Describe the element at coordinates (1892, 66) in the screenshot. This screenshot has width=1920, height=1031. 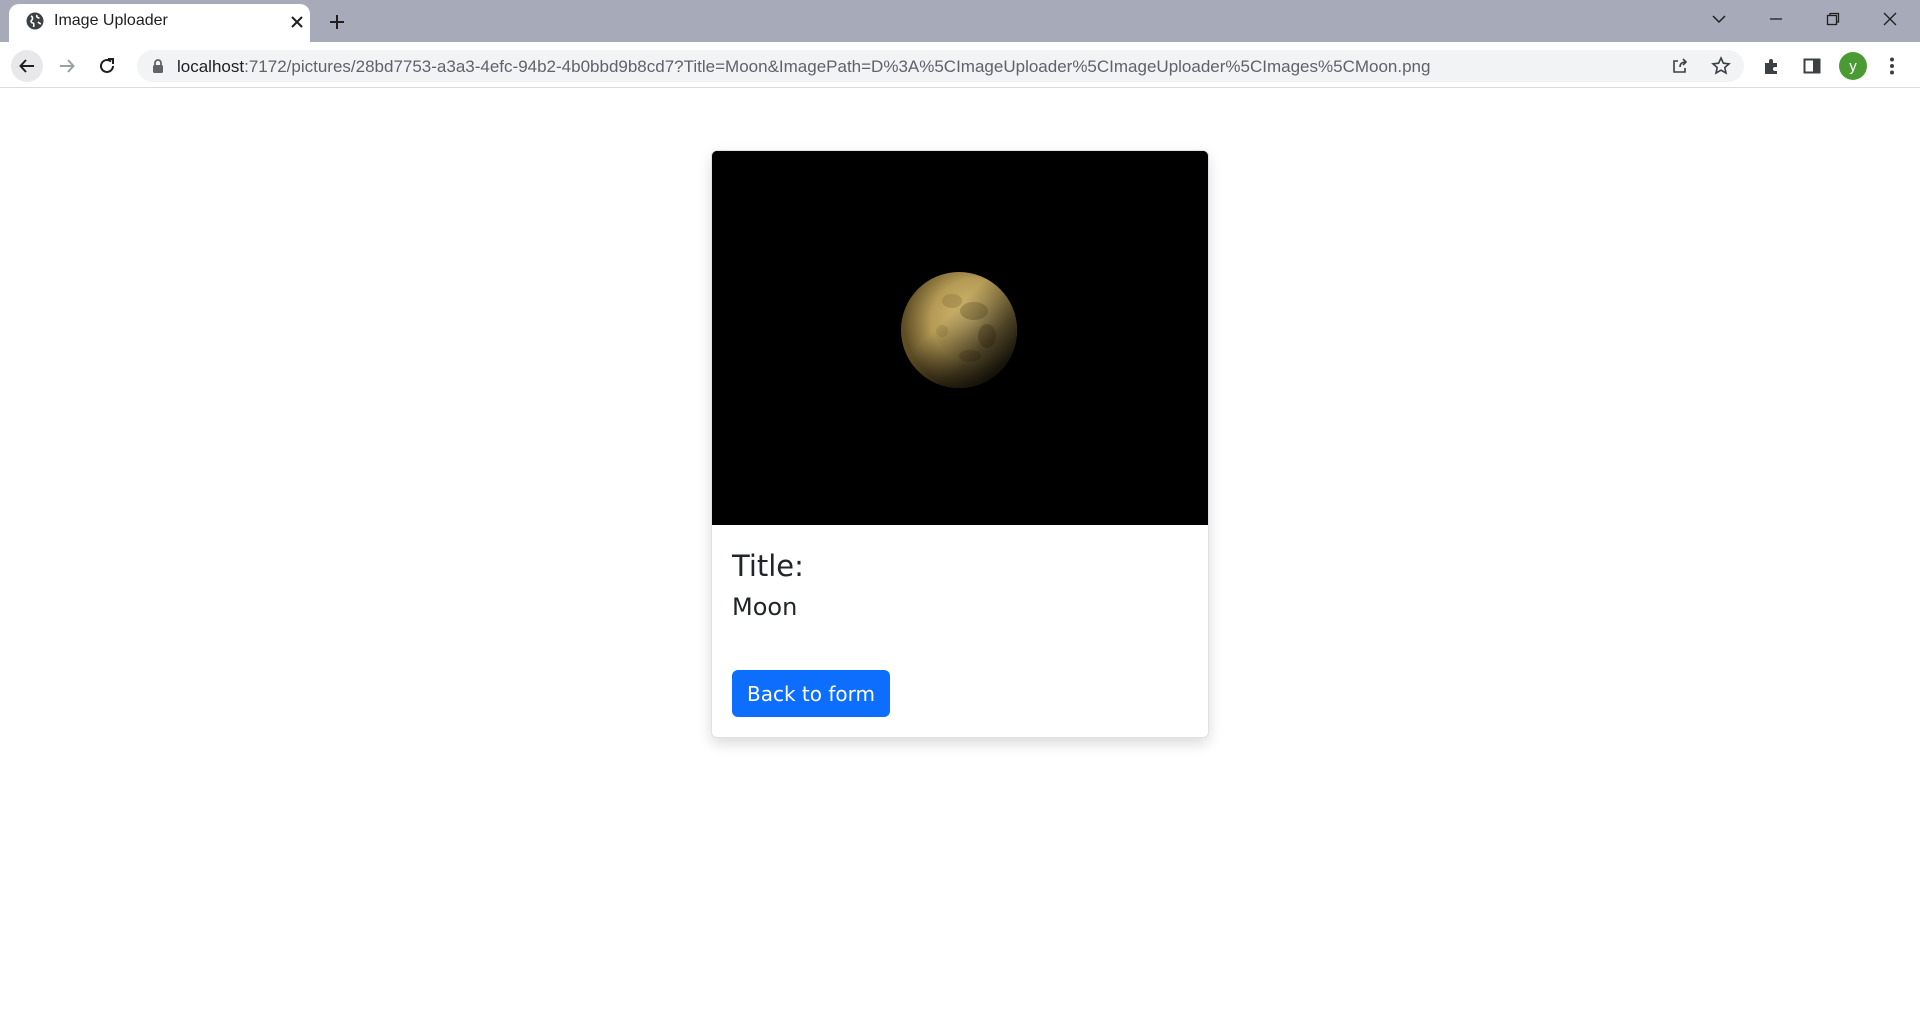
I see `more-menu-icon` at that location.